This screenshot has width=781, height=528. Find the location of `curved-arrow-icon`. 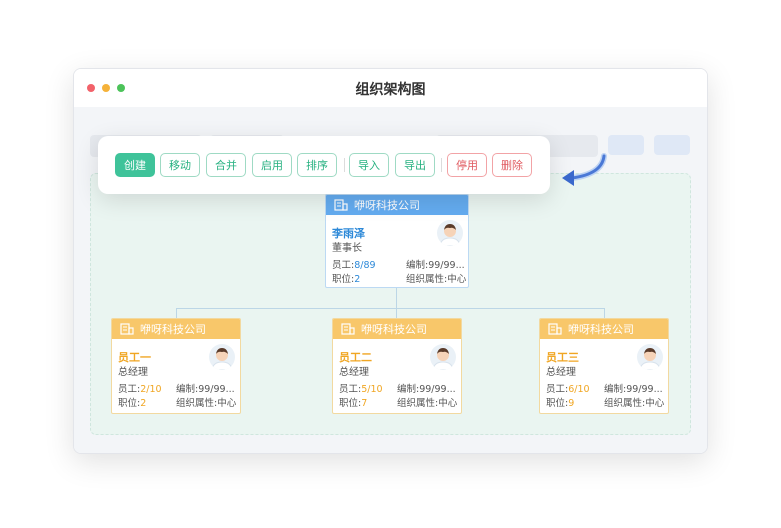

curved-arrow-icon is located at coordinates (584, 169).